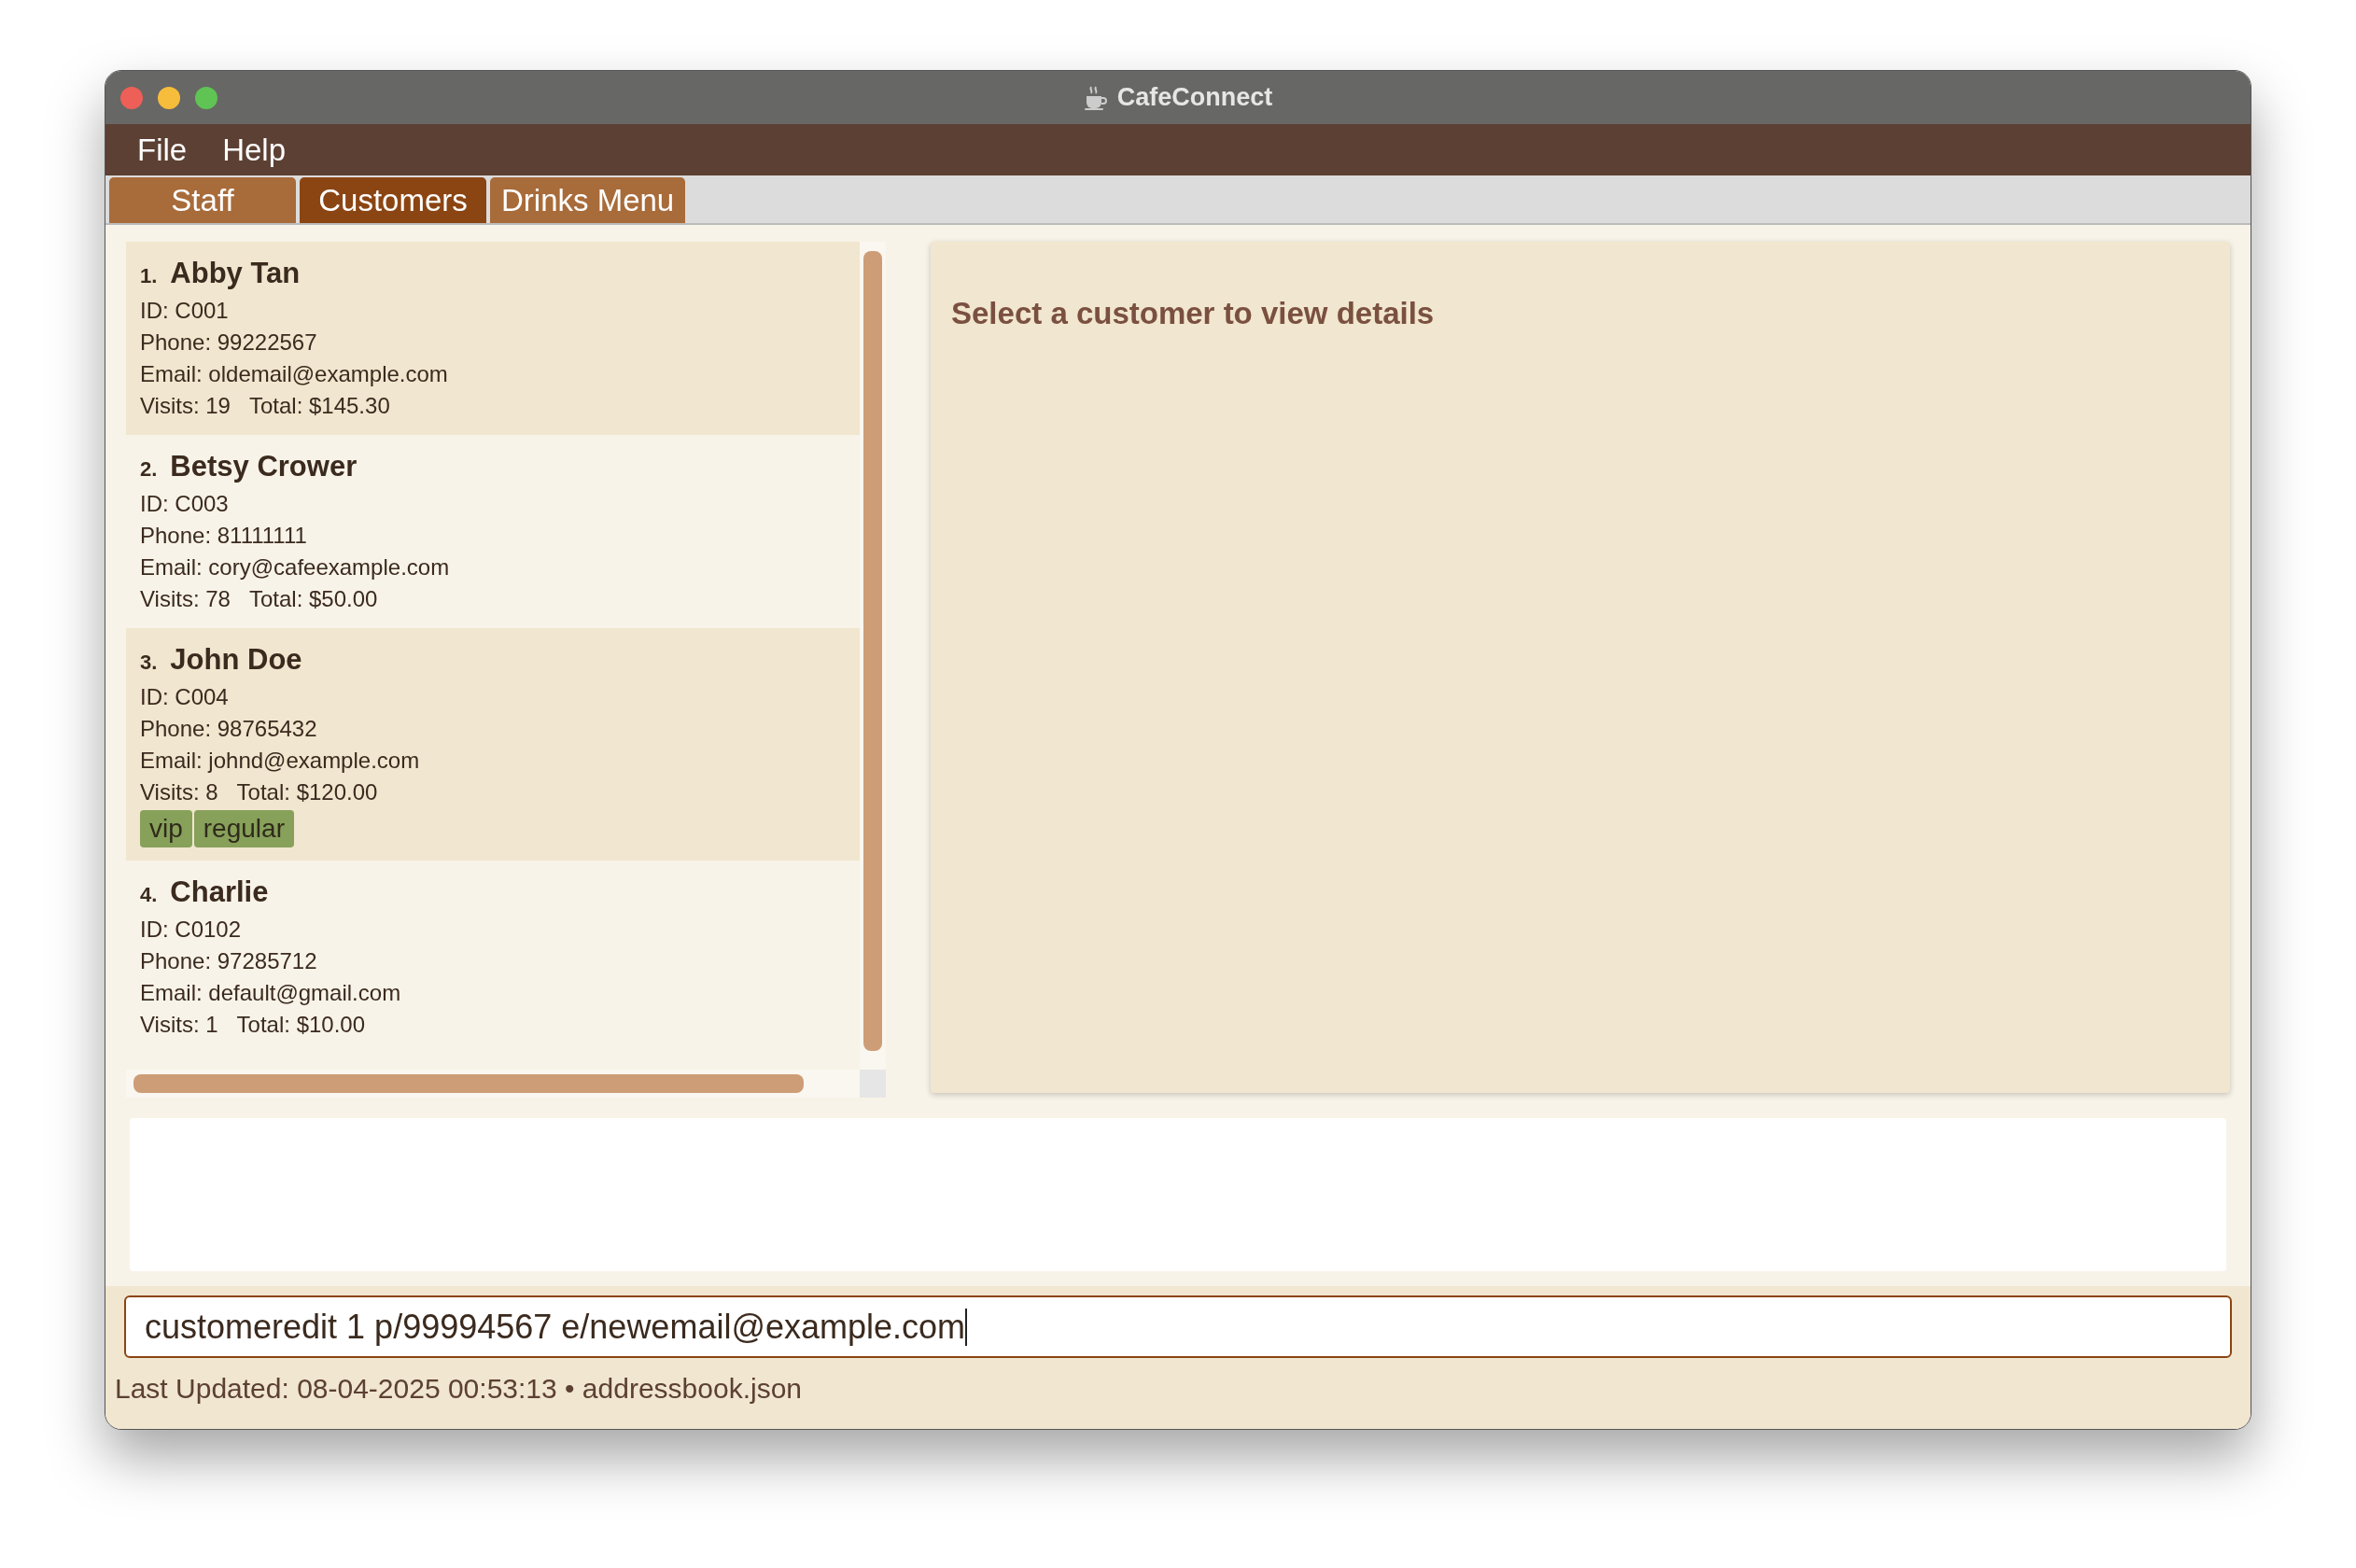 The height and width of the screenshot is (1568, 2356). What do you see at coordinates (202, 200) in the screenshot?
I see `tab: Staff` at bounding box center [202, 200].